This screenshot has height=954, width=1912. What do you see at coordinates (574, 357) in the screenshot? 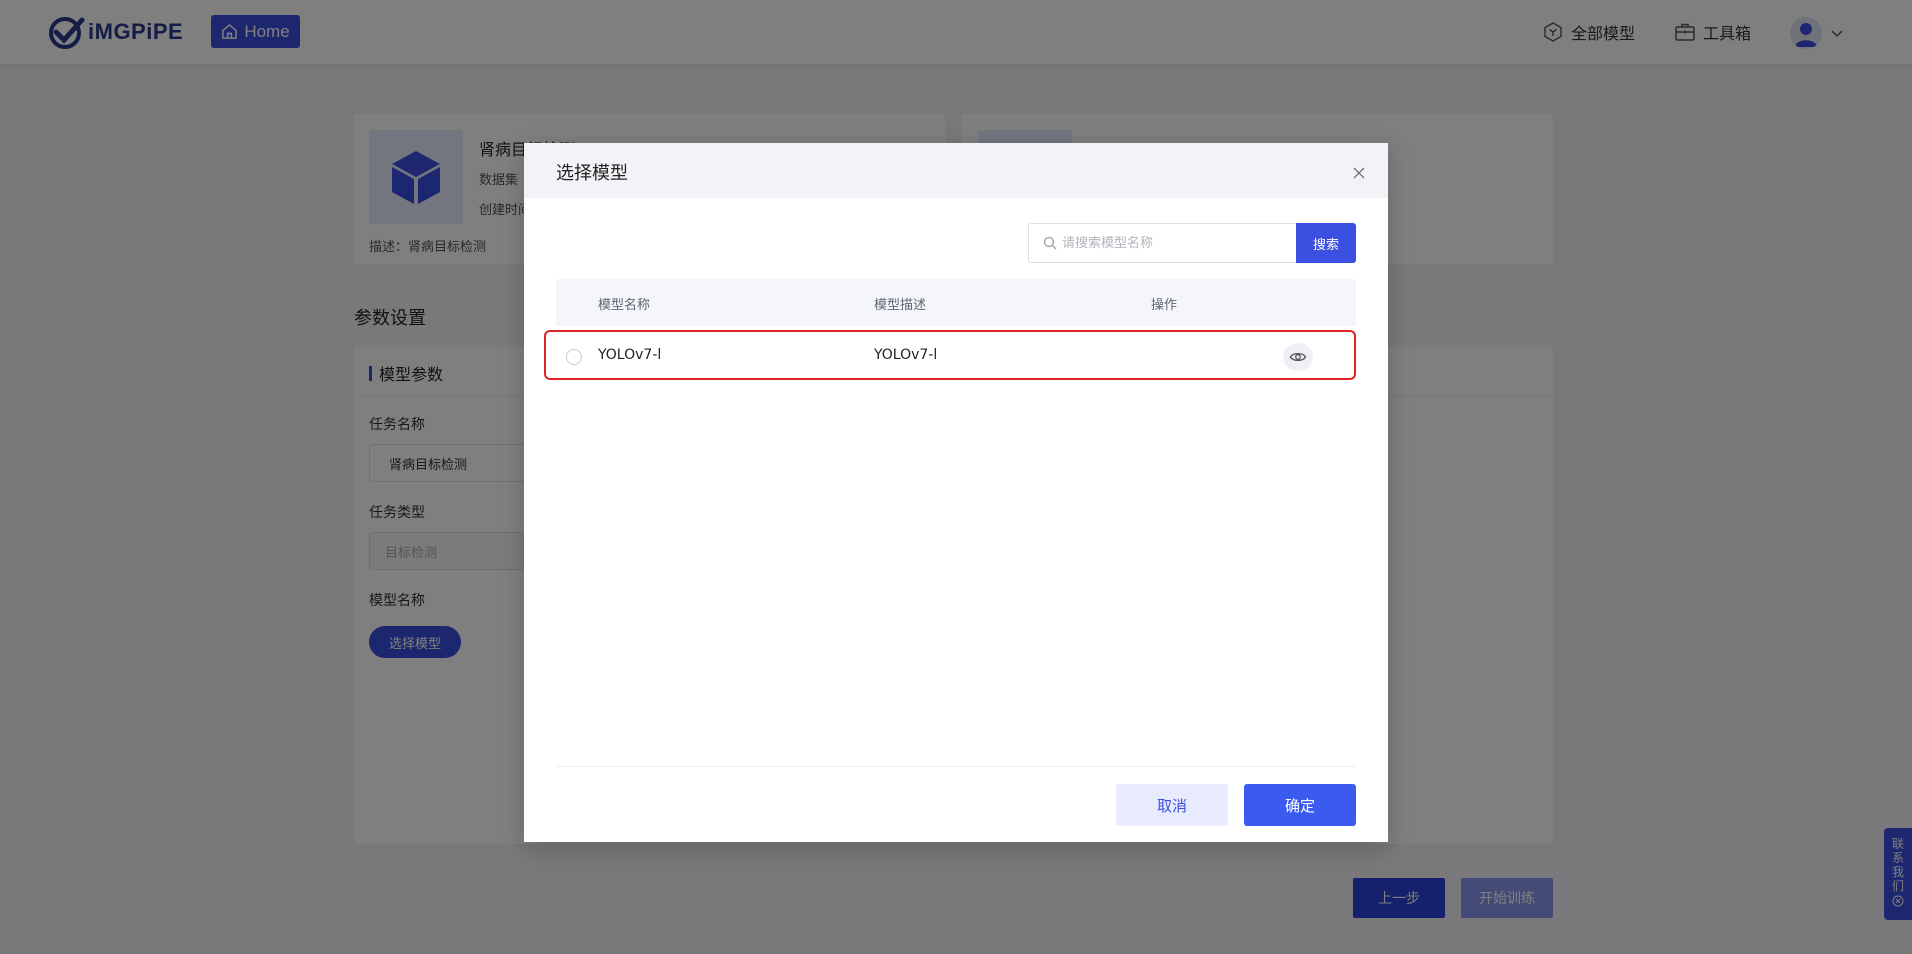
I see `row-select-radio` at bounding box center [574, 357].